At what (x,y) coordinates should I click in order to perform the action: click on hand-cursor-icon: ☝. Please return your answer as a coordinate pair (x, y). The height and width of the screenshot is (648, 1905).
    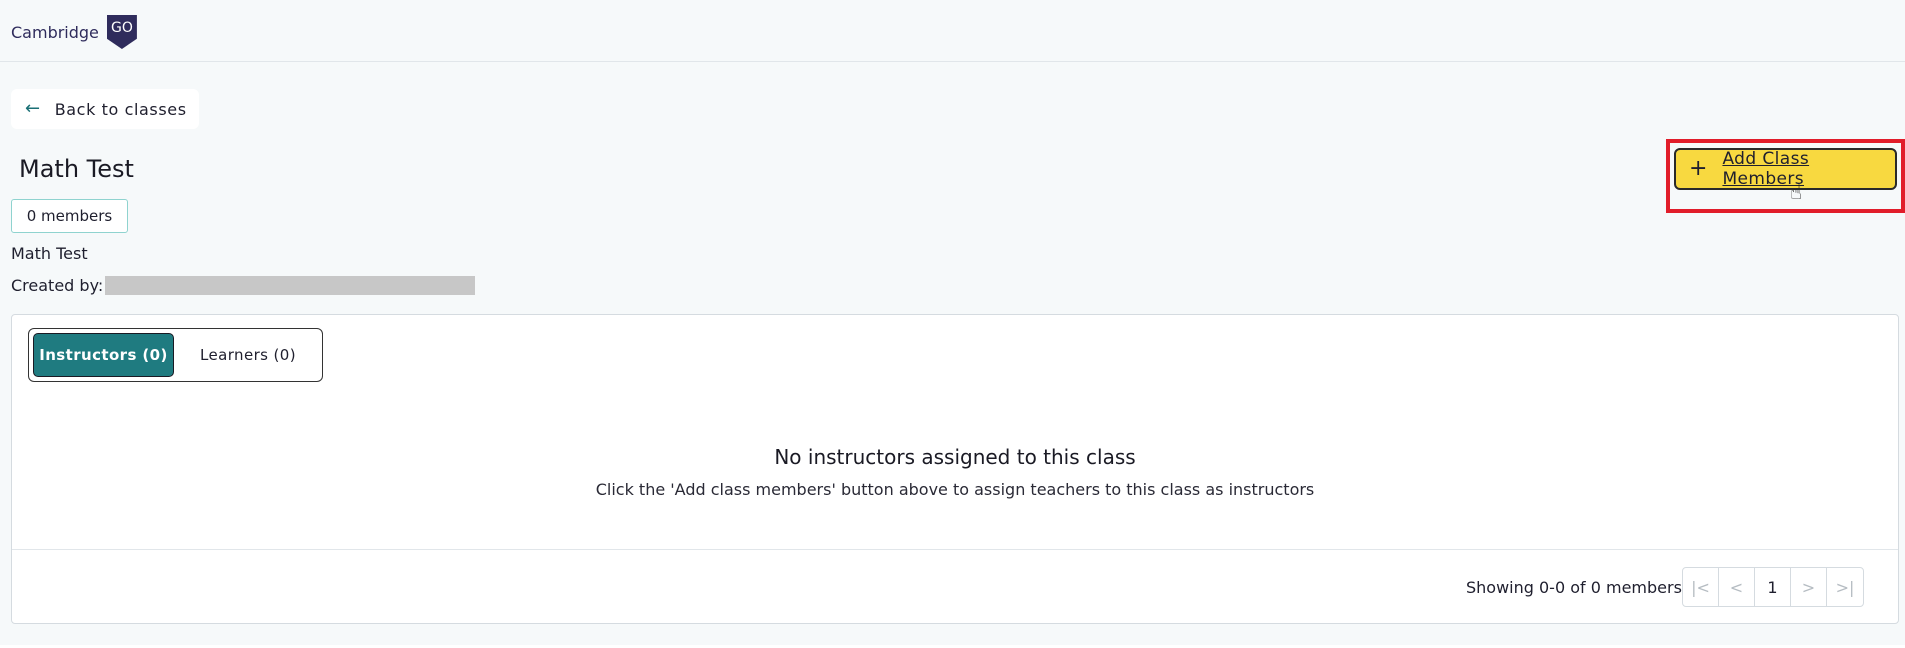
    Looking at the image, I should click on (1796, 192).